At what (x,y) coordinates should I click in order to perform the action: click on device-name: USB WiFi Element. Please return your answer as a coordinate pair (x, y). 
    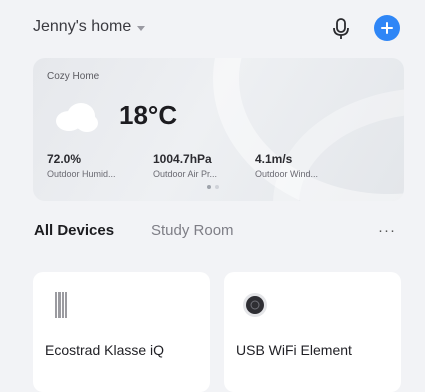
    Looking at the image, I should click on (294, 350).